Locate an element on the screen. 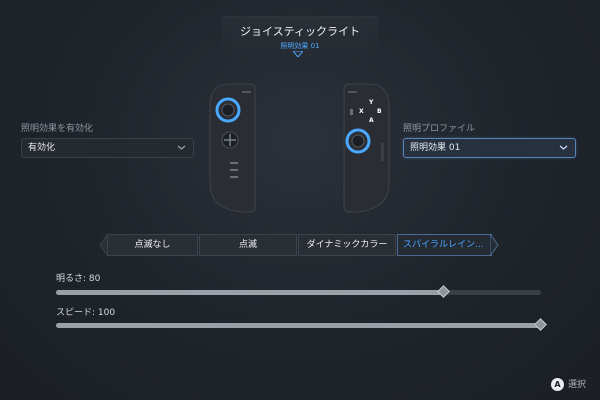 Image resolution: width=600 pixels, height=400 pixels. brightness-label: 明るさ: 80 is located at coordinates (78, 279).